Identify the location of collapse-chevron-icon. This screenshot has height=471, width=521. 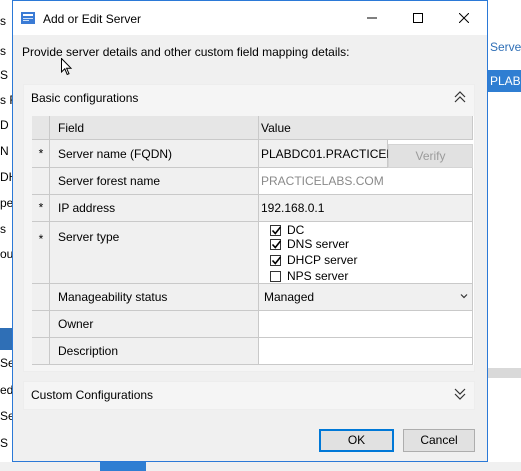
(460, 97).